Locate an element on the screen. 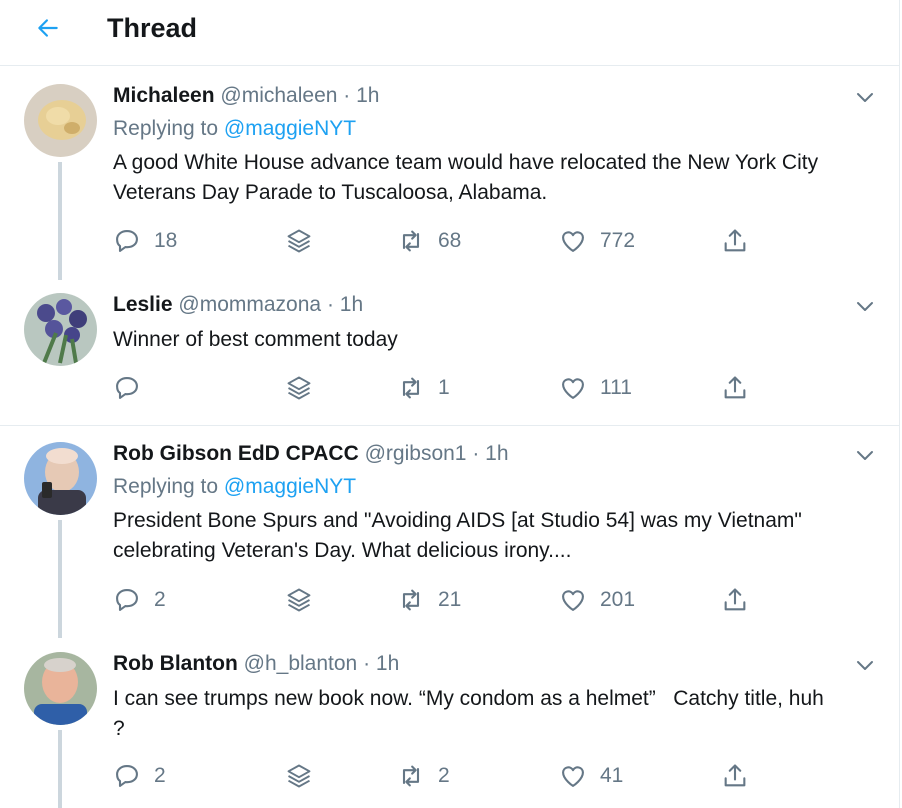 The width and height of the screenshot is (902, 808). retweet-button: 68 is located at coordinates (429, 241).